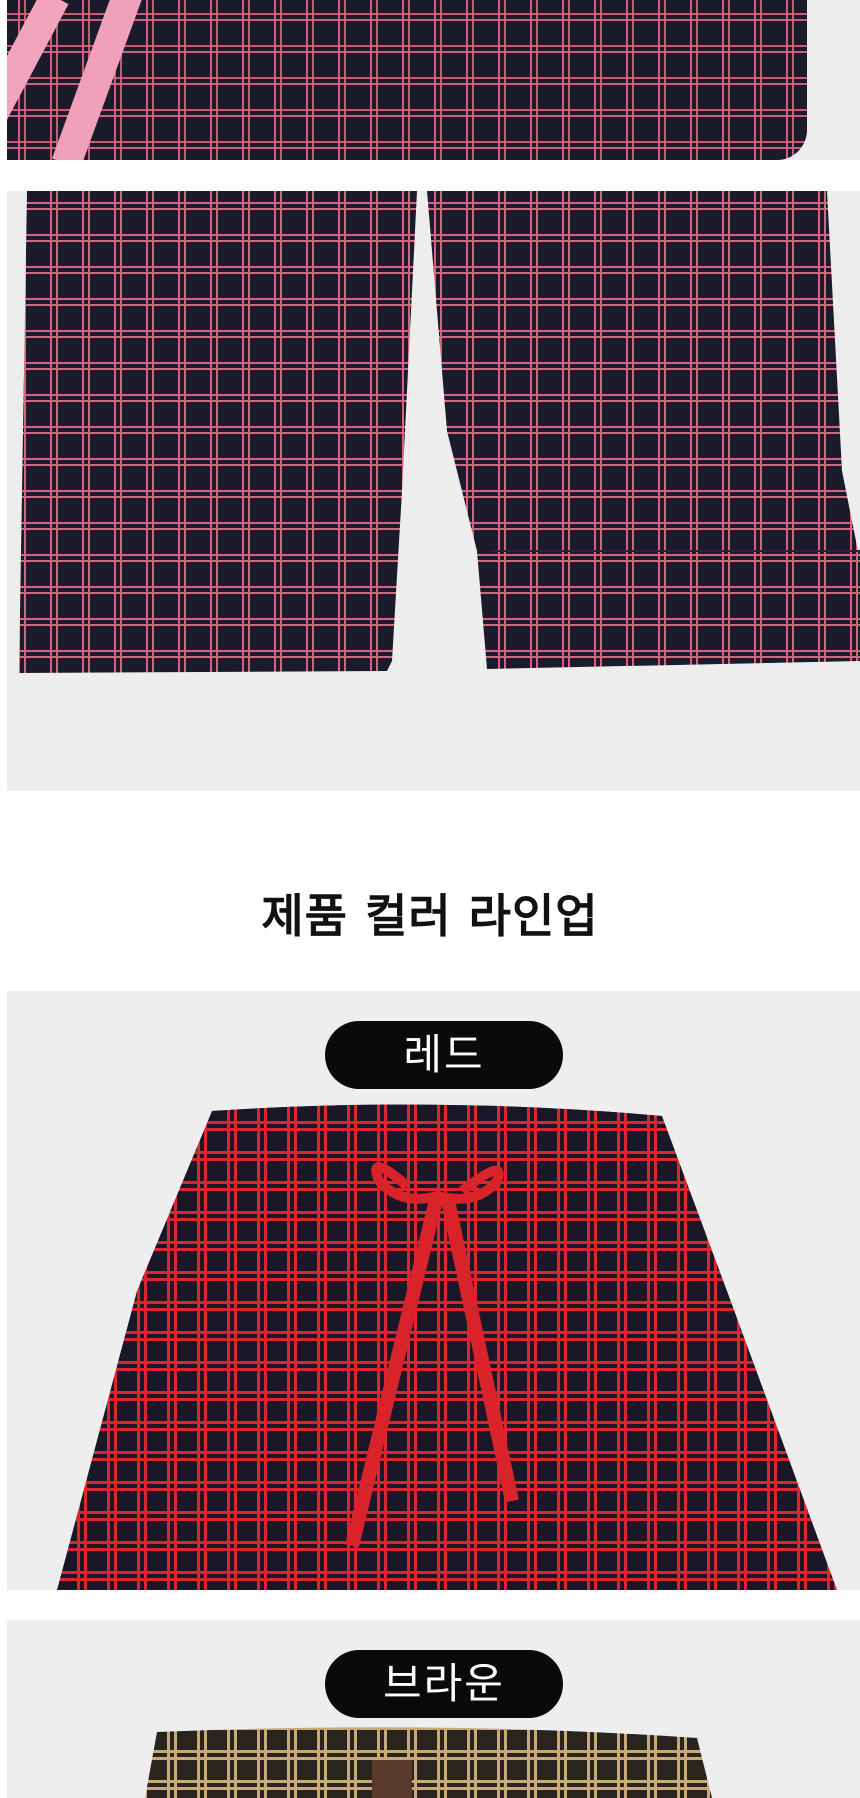 The width and height of the screenshot is (860, 1798). I want to click on section-title: 제품 컬러 라인업, so click(430, 916).